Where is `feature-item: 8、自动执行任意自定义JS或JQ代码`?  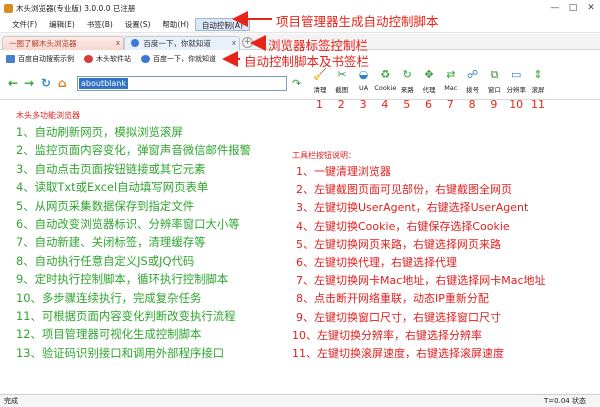
feature-item: 8、自动执行任意自定义JS或JQ代码 is located at coordinates (105, 260).